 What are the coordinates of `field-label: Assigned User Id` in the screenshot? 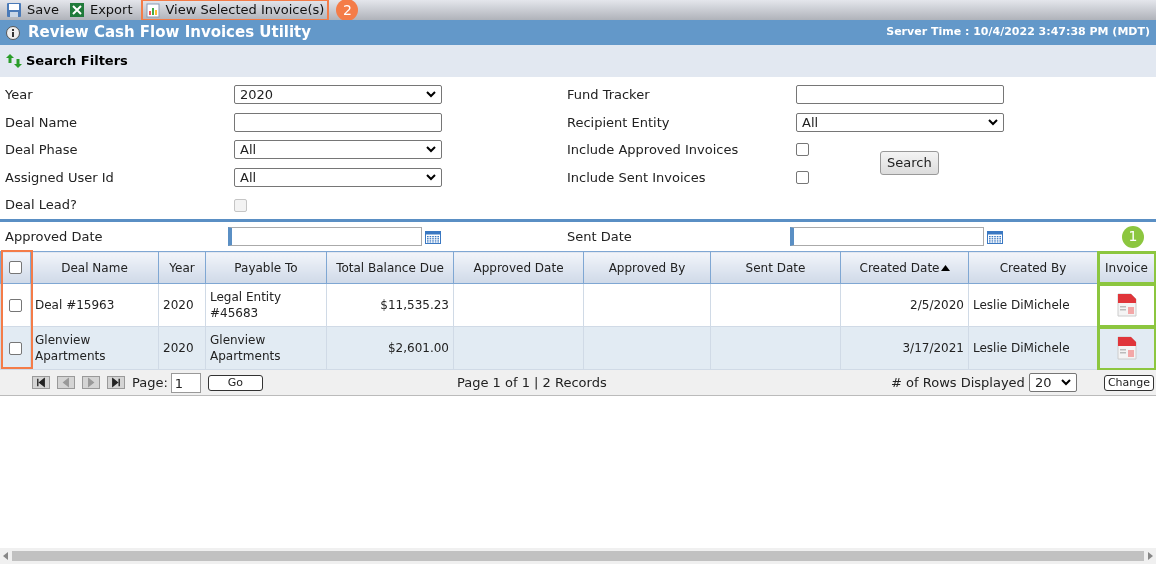 It's located at (60, 177).